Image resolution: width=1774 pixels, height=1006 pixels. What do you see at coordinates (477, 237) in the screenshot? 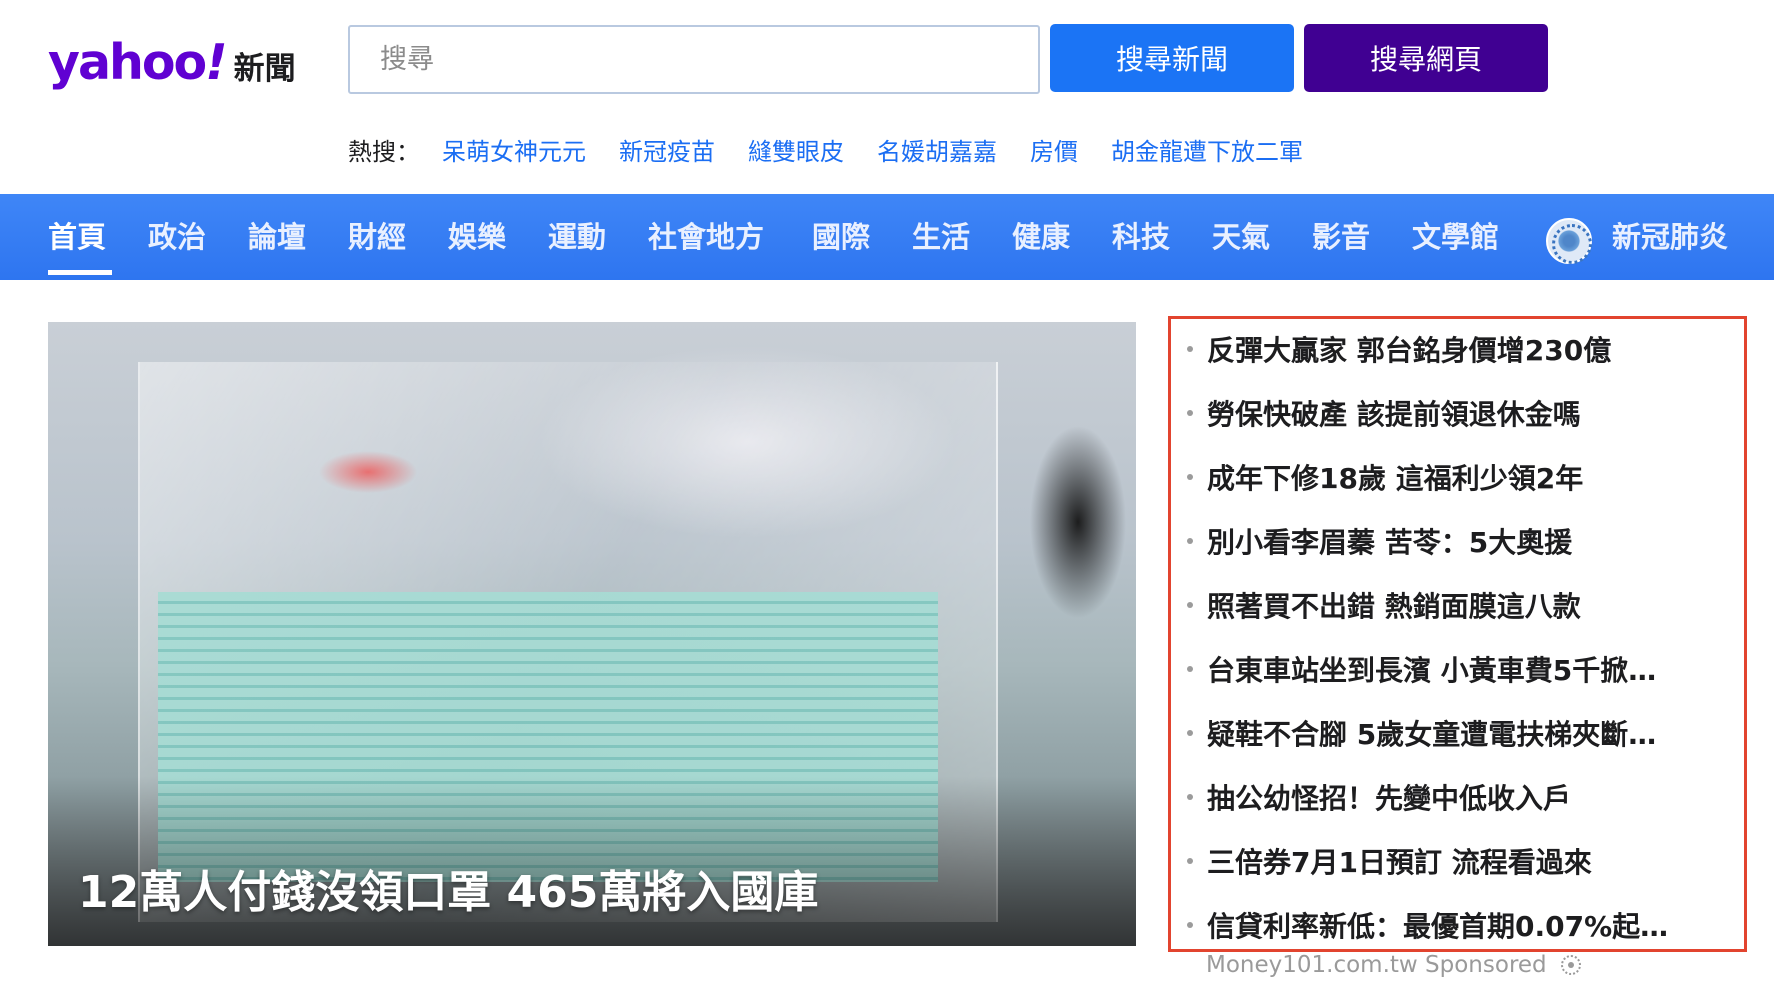
I see `nav-item-entertainment: 娛樂` at bounding box center [477, 237].